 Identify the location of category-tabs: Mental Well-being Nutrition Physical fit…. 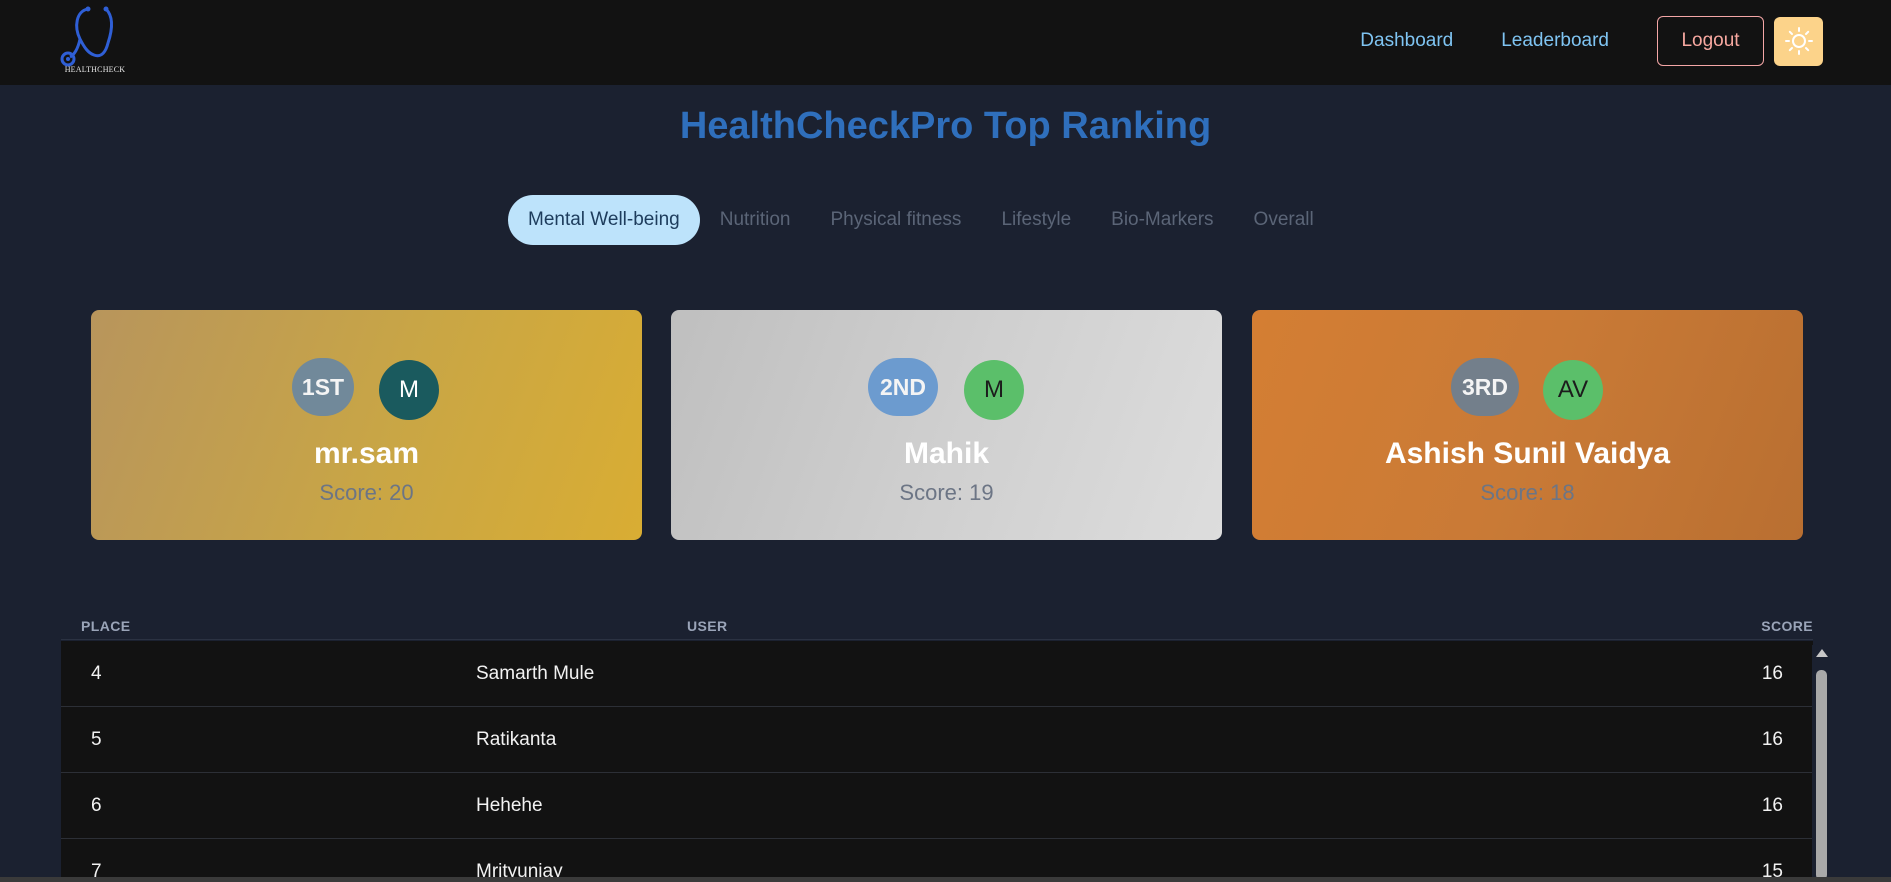
(921, 220).